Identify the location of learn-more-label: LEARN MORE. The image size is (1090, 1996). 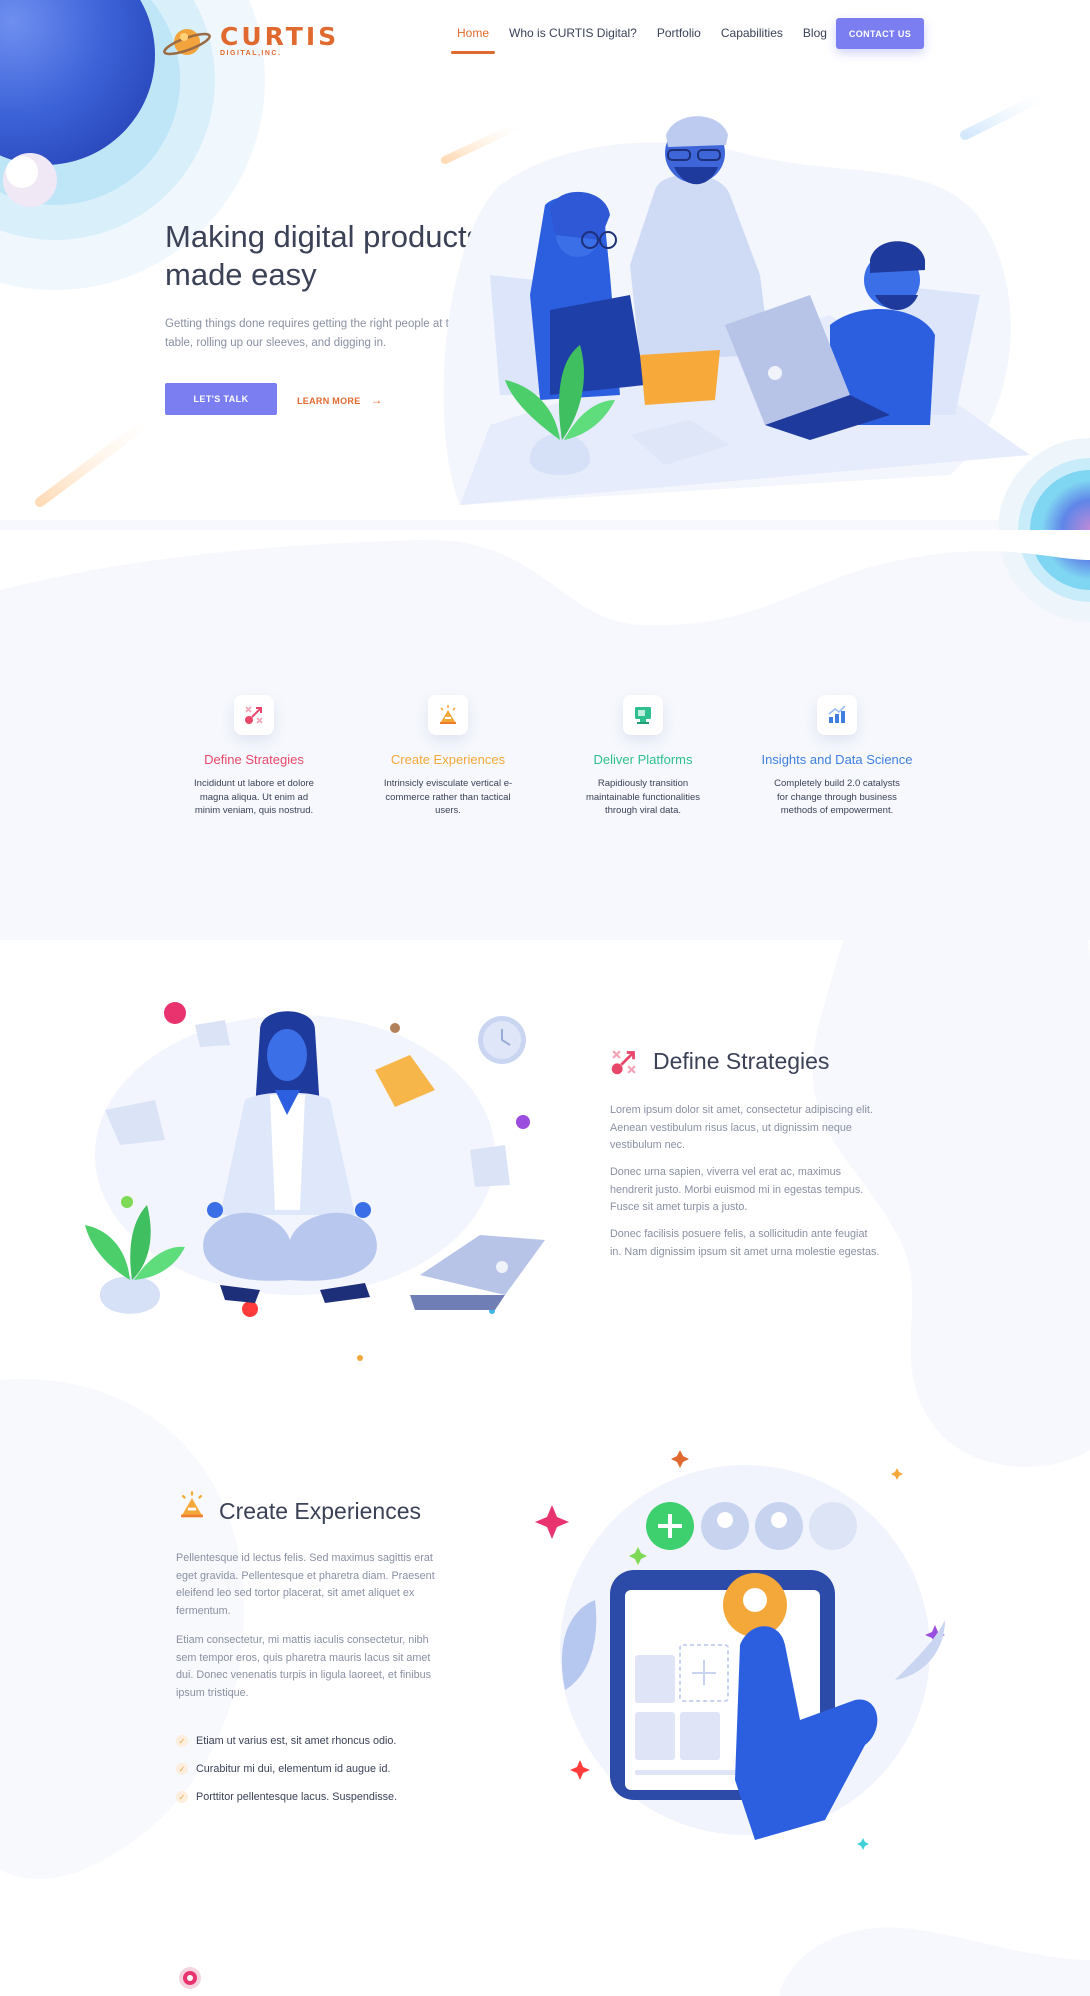
(329, 401).